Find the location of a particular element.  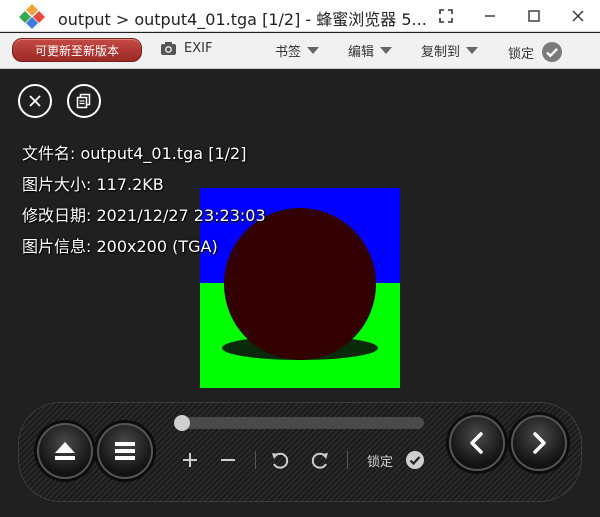

rotate-left-button is located at coordinates (280, 460).